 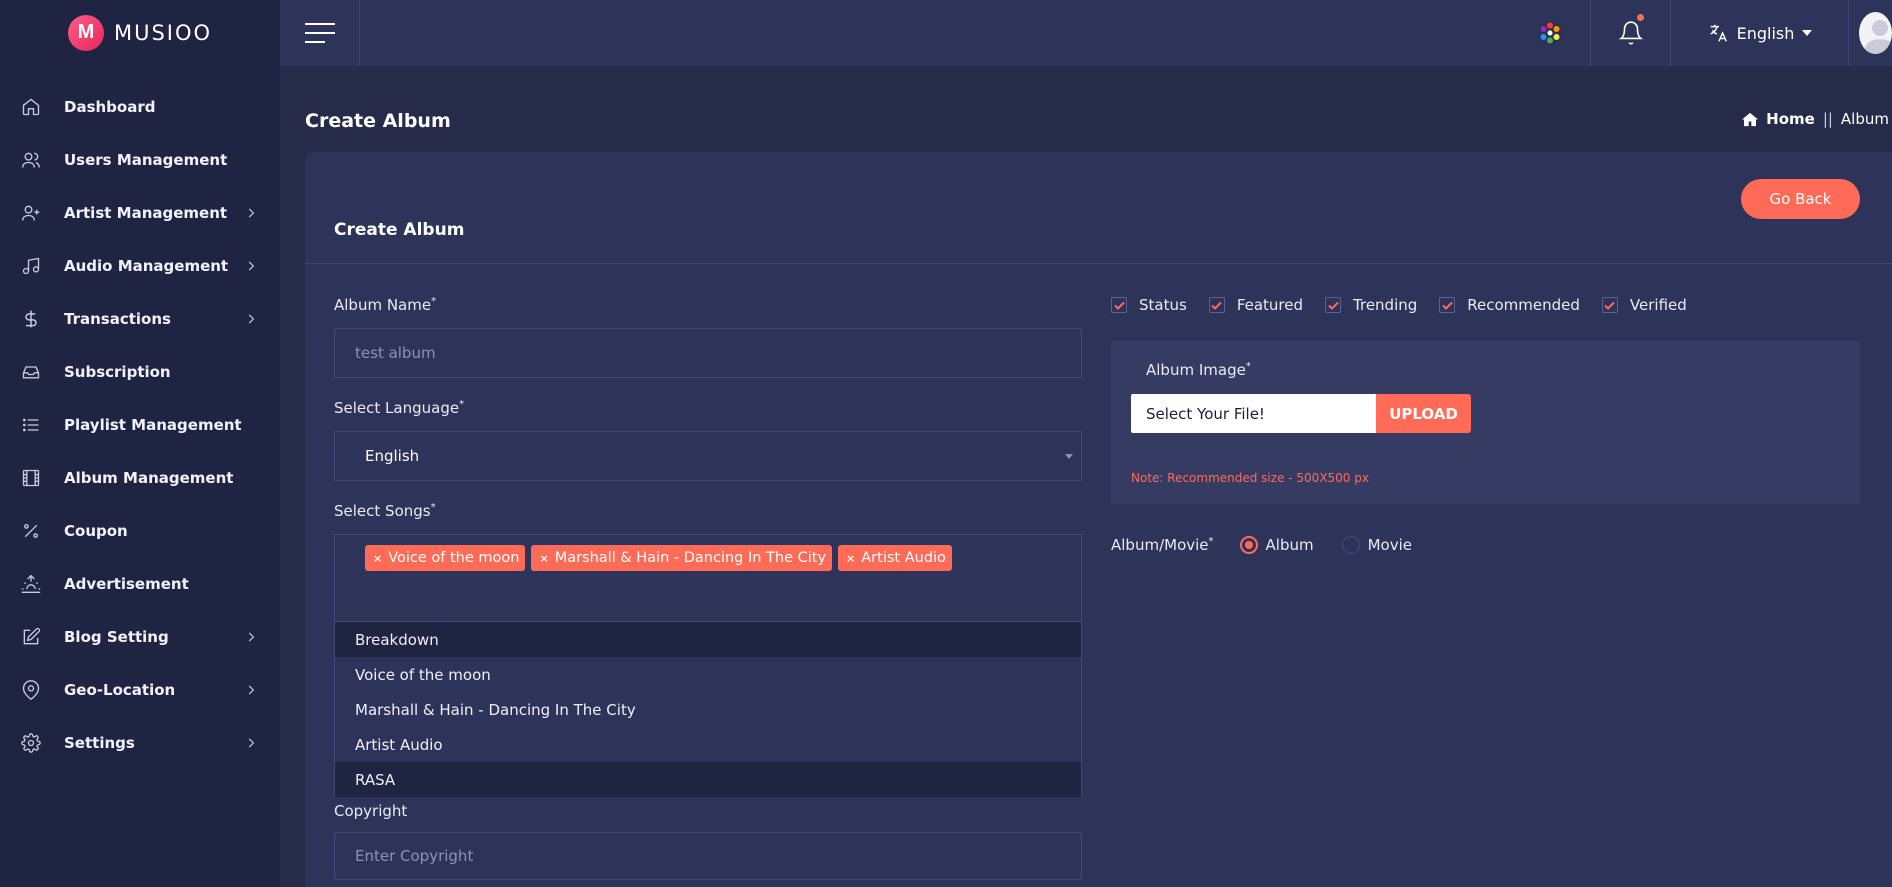 I want to click on album-image-label-text: Album Image, so click(x=1196, y=370).